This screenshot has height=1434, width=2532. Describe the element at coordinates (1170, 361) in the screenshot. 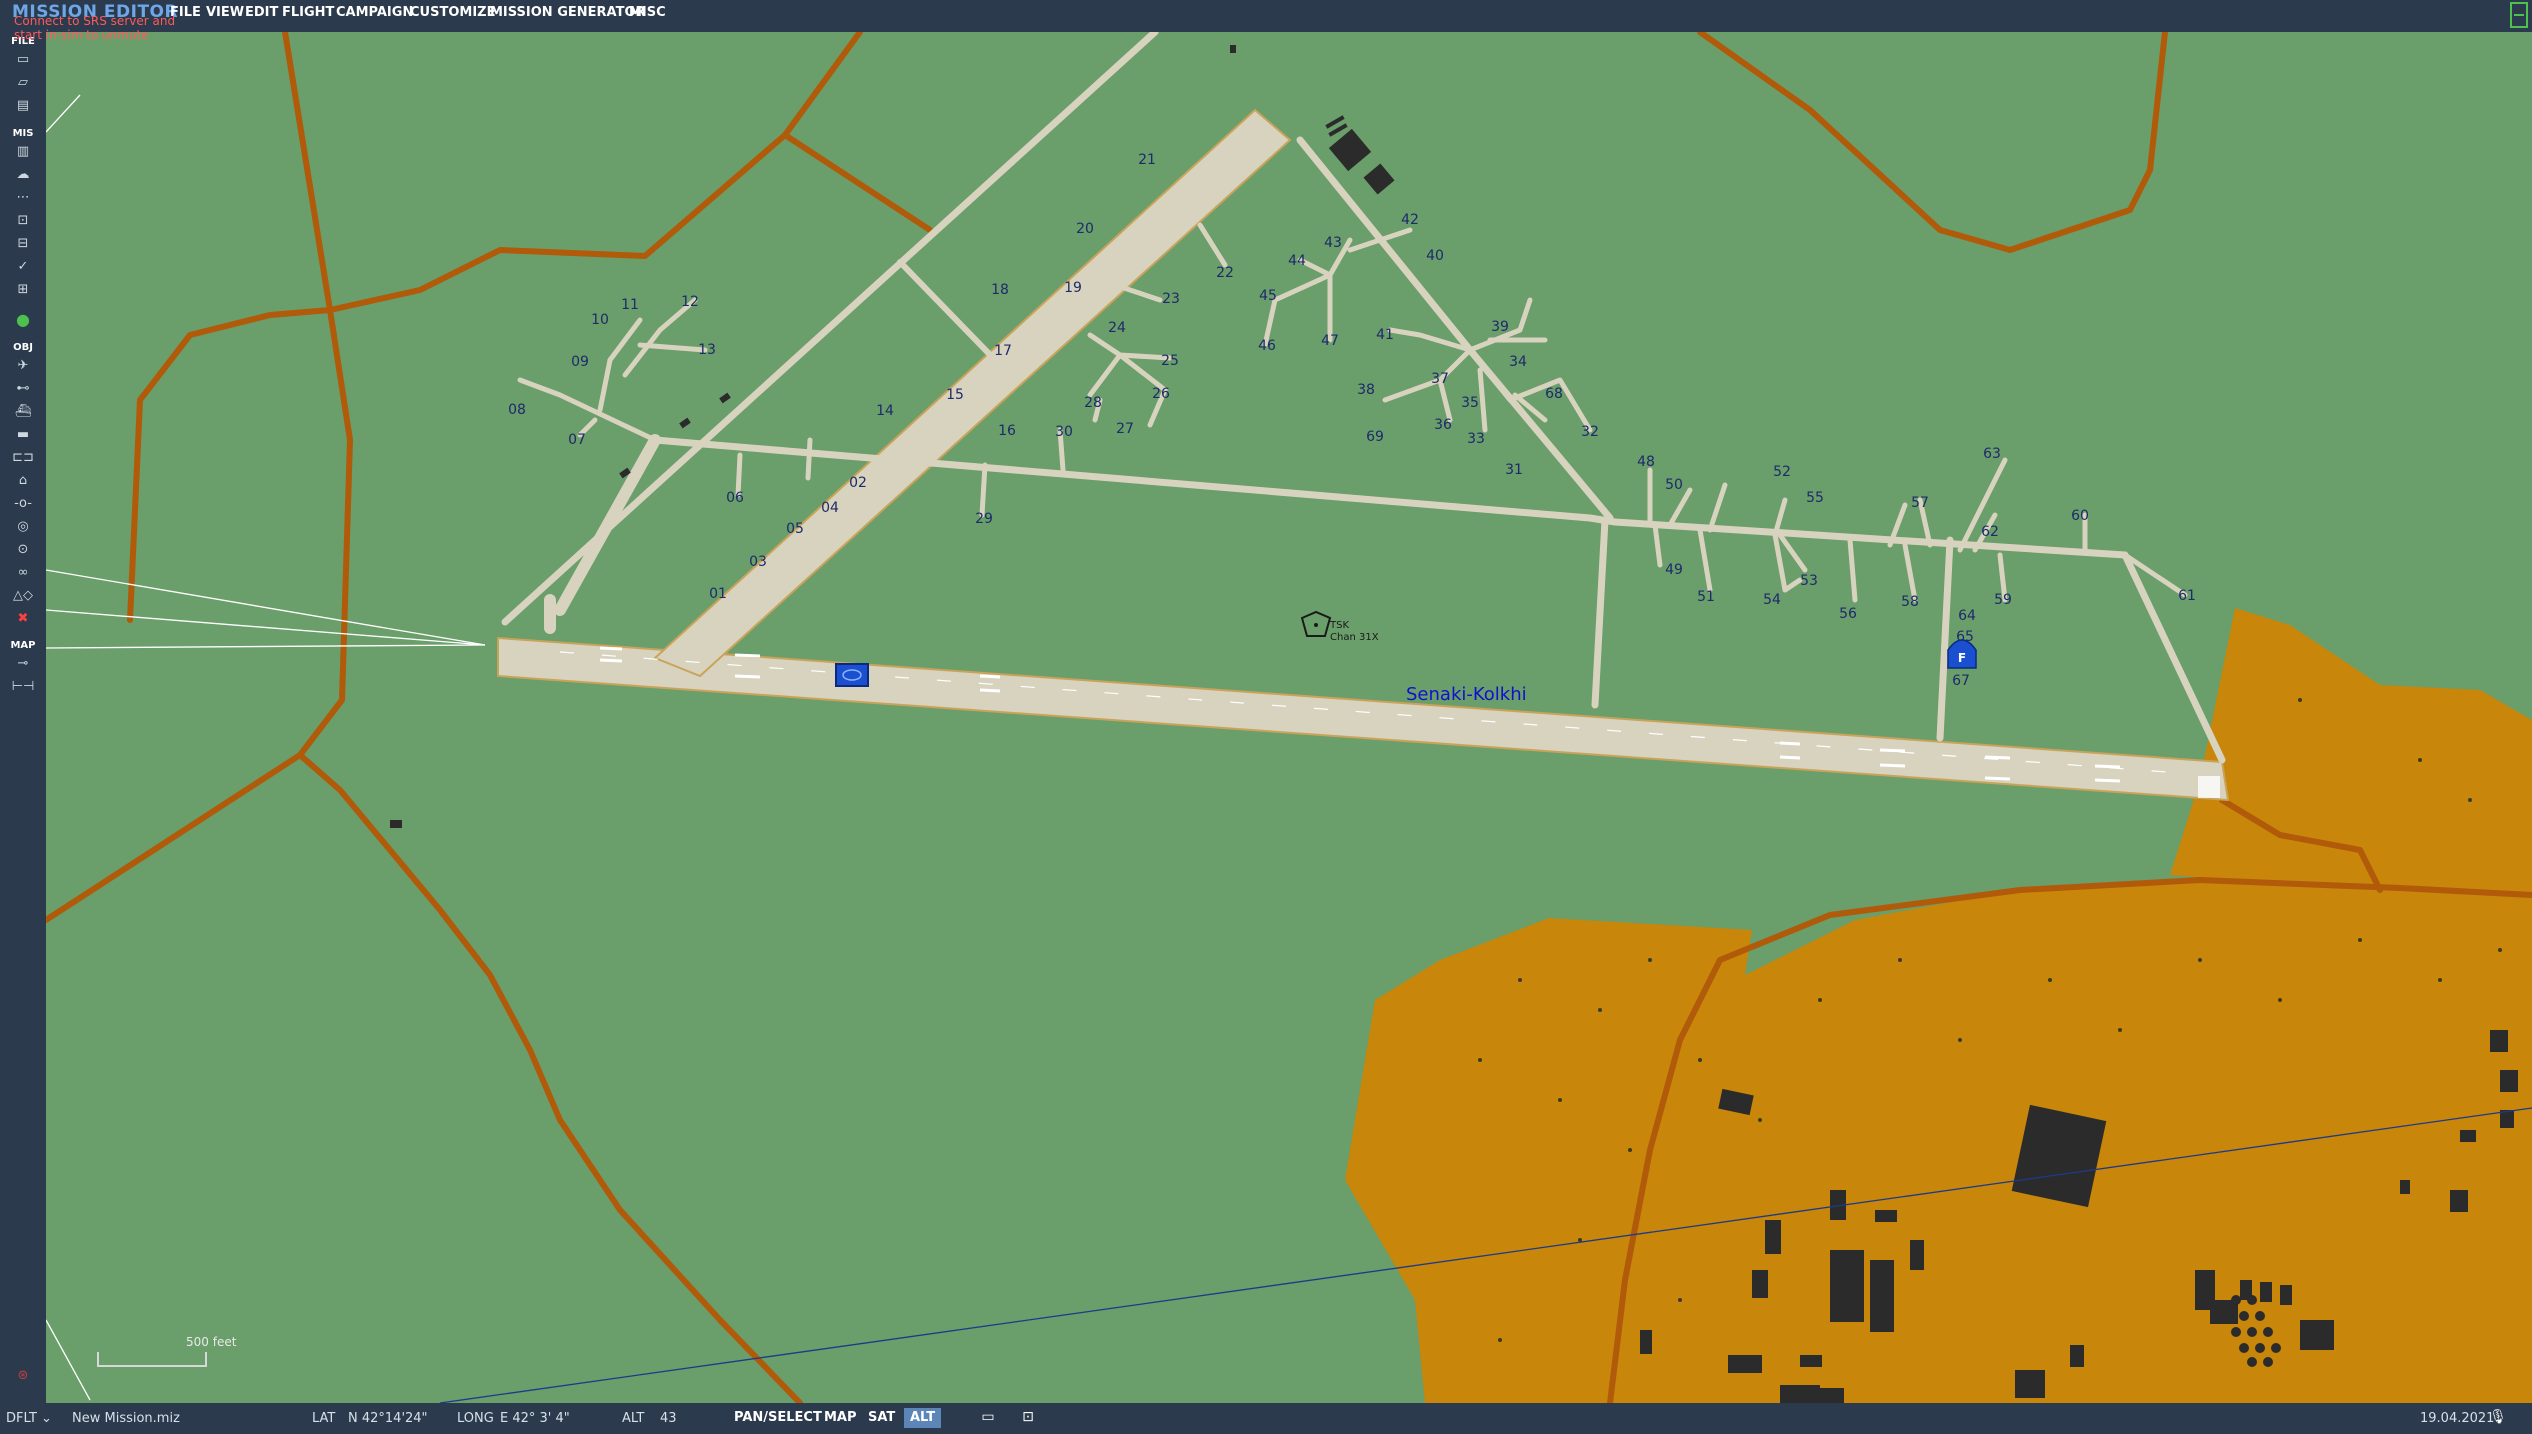

I see `parking-spot: 25` at that location.